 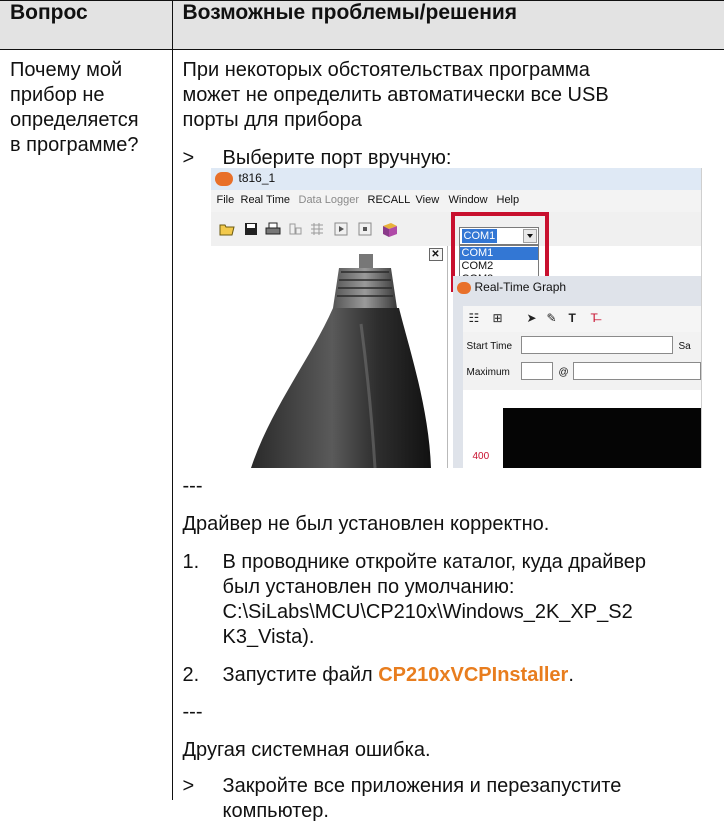 What do you see at coordinates (227, 229) in the screenshot?
I see `open-folder-icon` at bounding box center [227, 229].